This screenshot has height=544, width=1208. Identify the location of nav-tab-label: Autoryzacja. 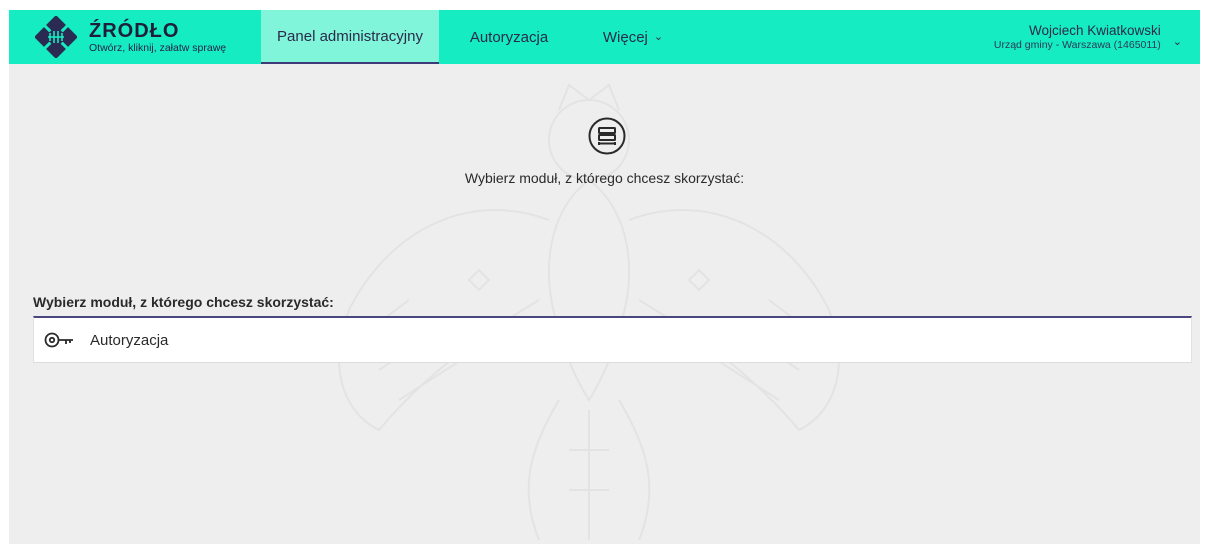
(509, 37).